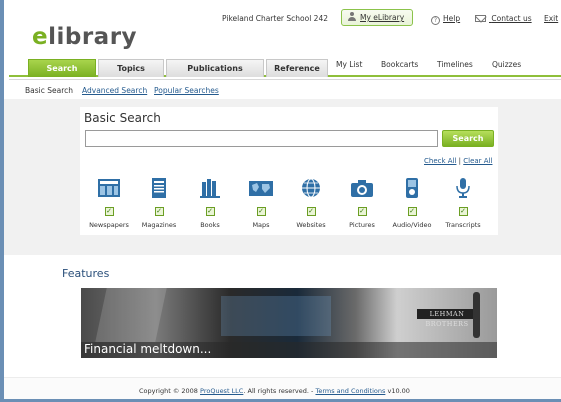 This screenshot has height=402, width=561. What do you see at coordinates (109, 203) in the screenshot?
I see `category-newspapers: ✓ Newspapers` at bounding box center [109, 203].